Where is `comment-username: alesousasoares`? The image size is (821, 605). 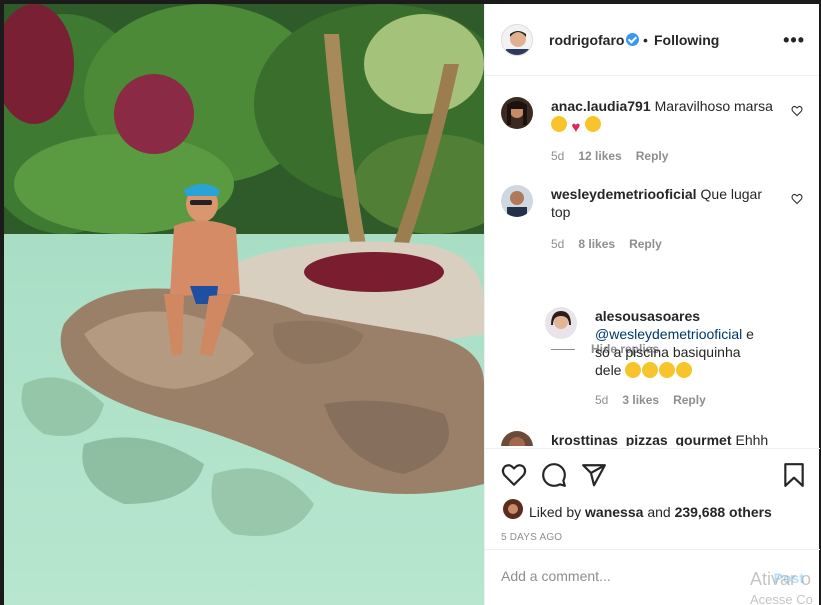 comment-username: alesousasoares is located at coordinates (647, 316).